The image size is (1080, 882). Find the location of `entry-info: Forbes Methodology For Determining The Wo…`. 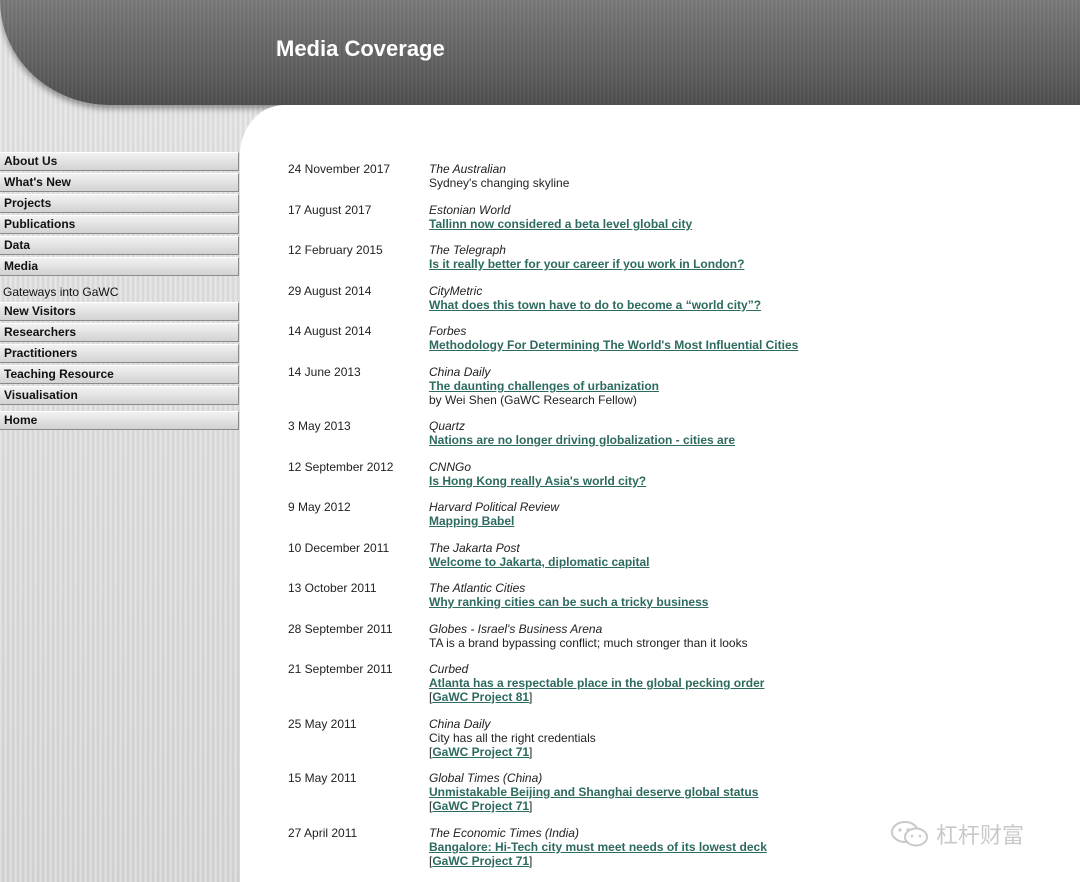

entry-info: Forbes Methodology For Determining The Wo… is located at coordinates (749, 338).